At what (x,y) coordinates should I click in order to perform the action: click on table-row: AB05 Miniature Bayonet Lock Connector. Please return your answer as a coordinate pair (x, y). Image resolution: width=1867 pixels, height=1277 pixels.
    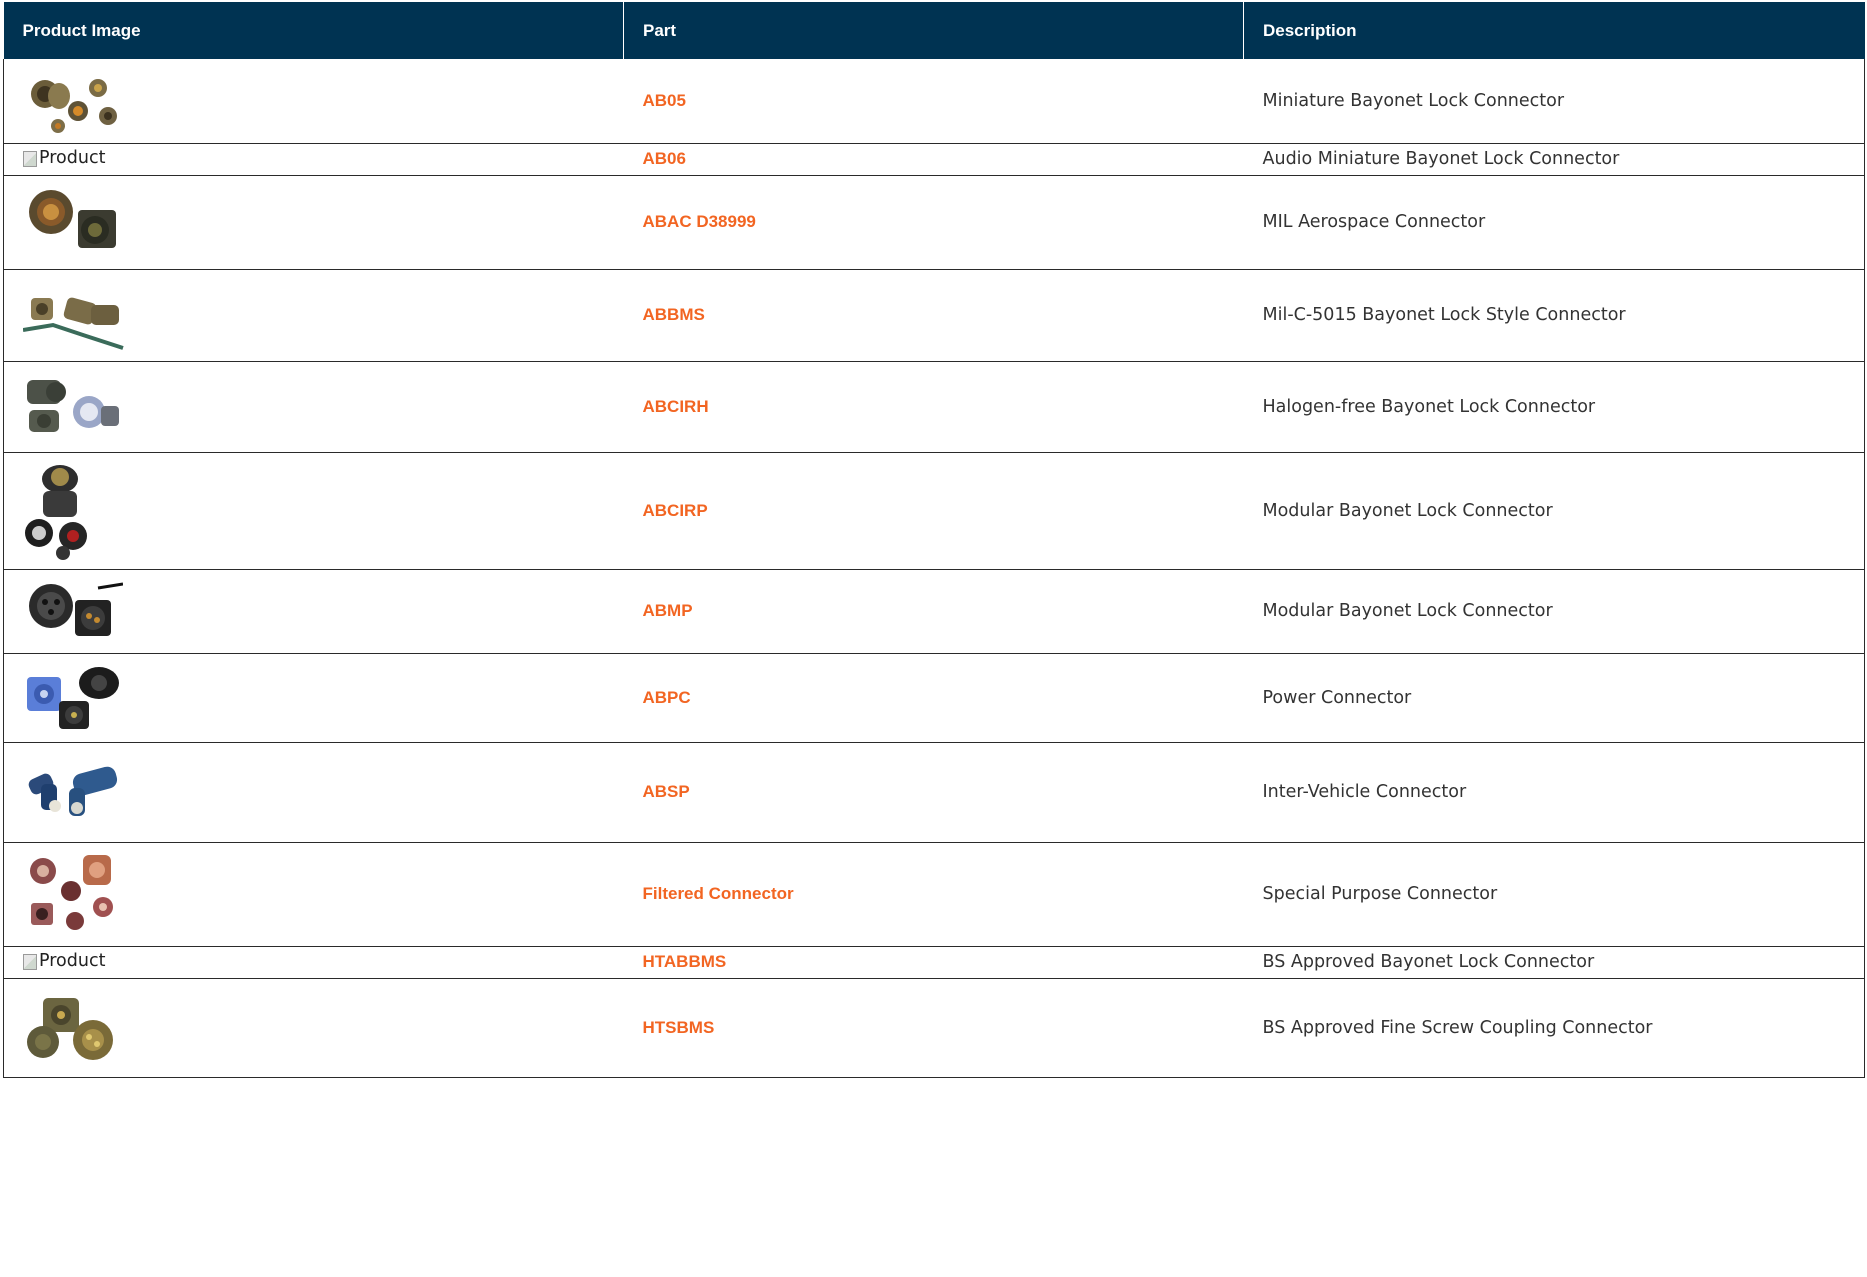
    Looking at the image, I should click on (934, 101).